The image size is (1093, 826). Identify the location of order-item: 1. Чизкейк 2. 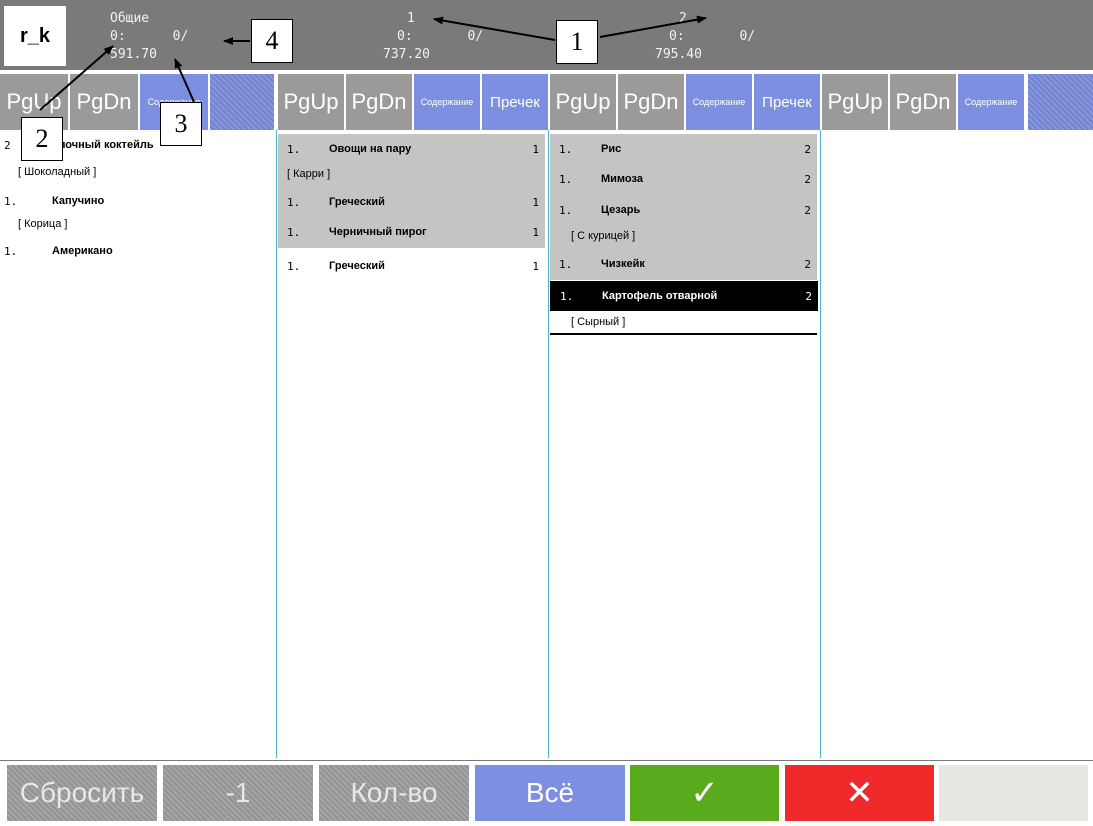
(683, 264).